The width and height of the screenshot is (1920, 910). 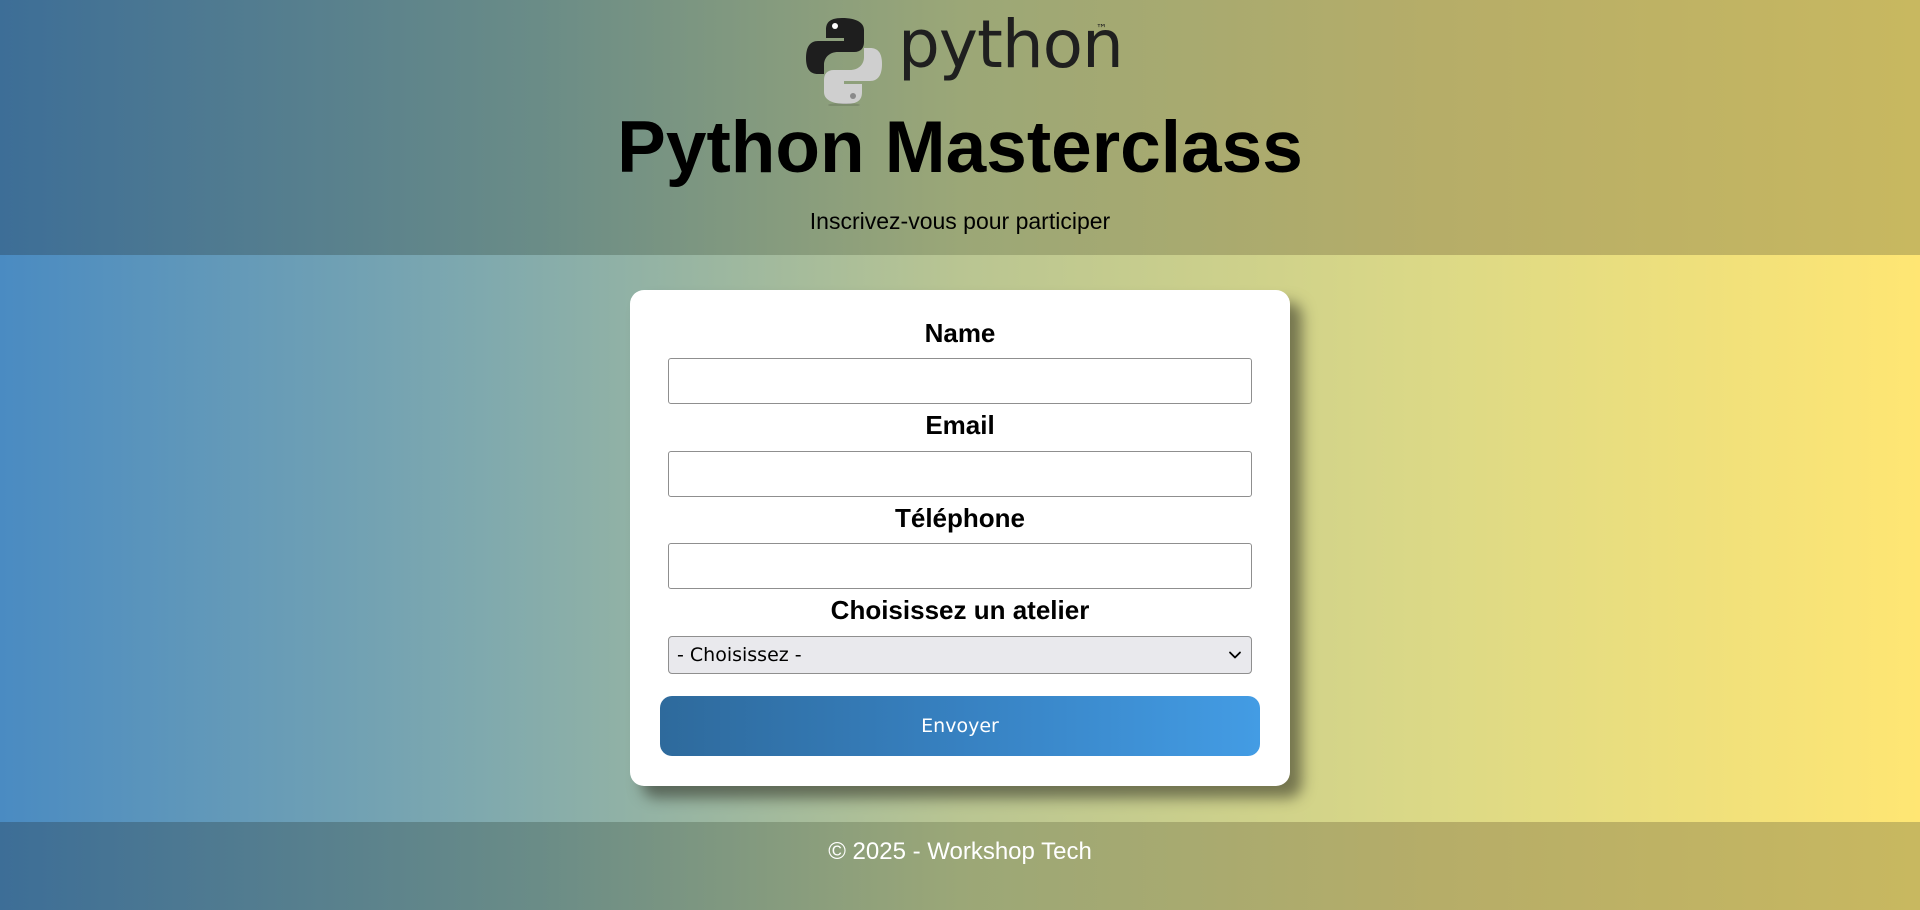 I want to click on python-logo: python ™, so click(x=965, y=56).